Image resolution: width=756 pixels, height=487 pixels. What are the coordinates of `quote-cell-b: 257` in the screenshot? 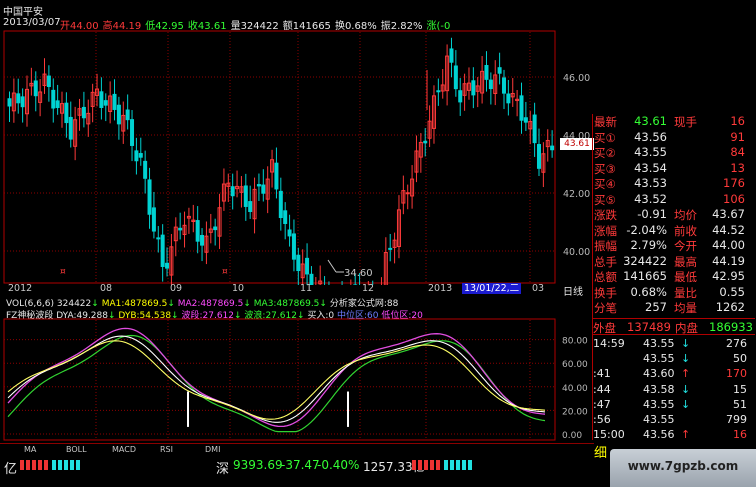 It's located at (656, 307).